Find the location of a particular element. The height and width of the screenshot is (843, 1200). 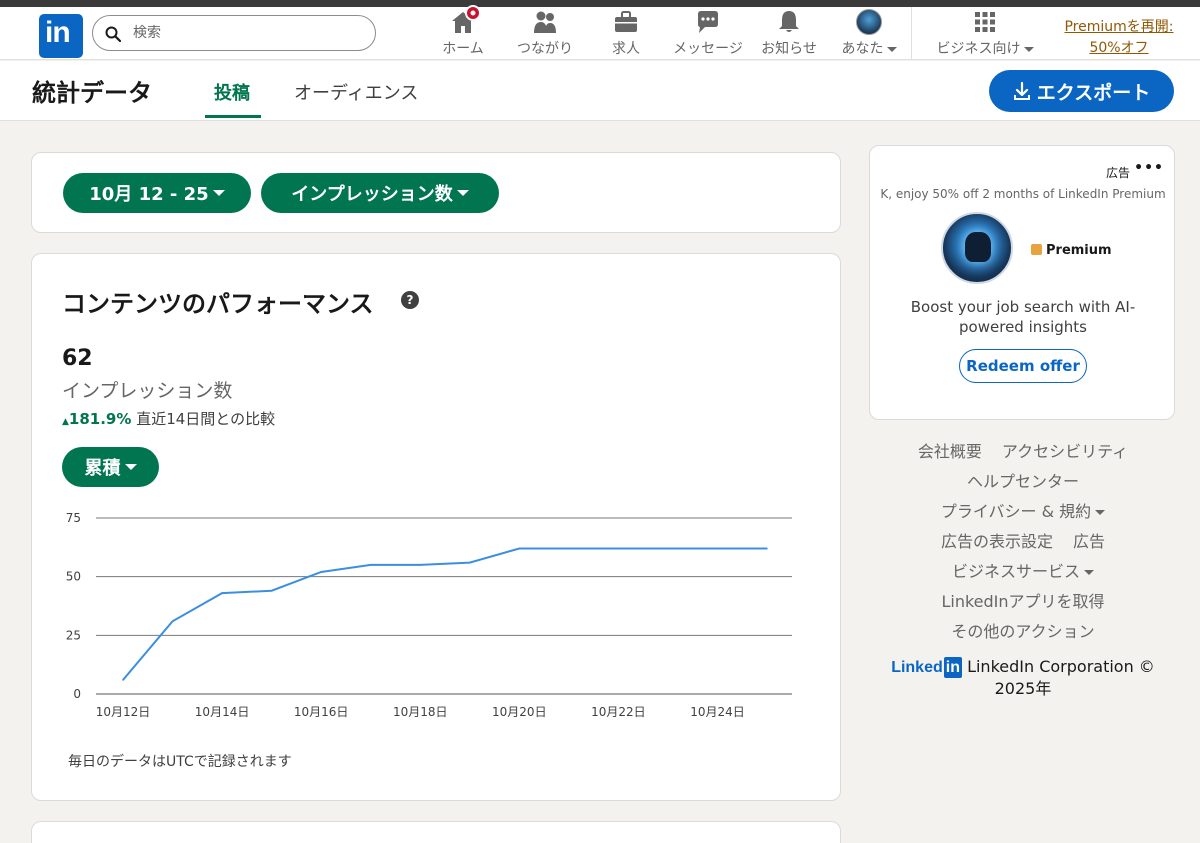

premium-icon is located at coordinates (1036, 249).